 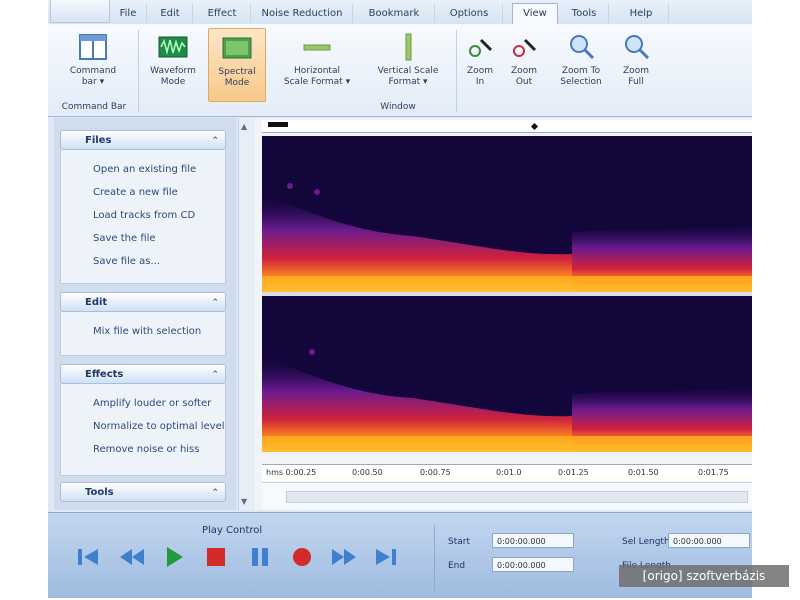 I want to click on waveform-mode-label: Waveform, so click(x=173, y=71).